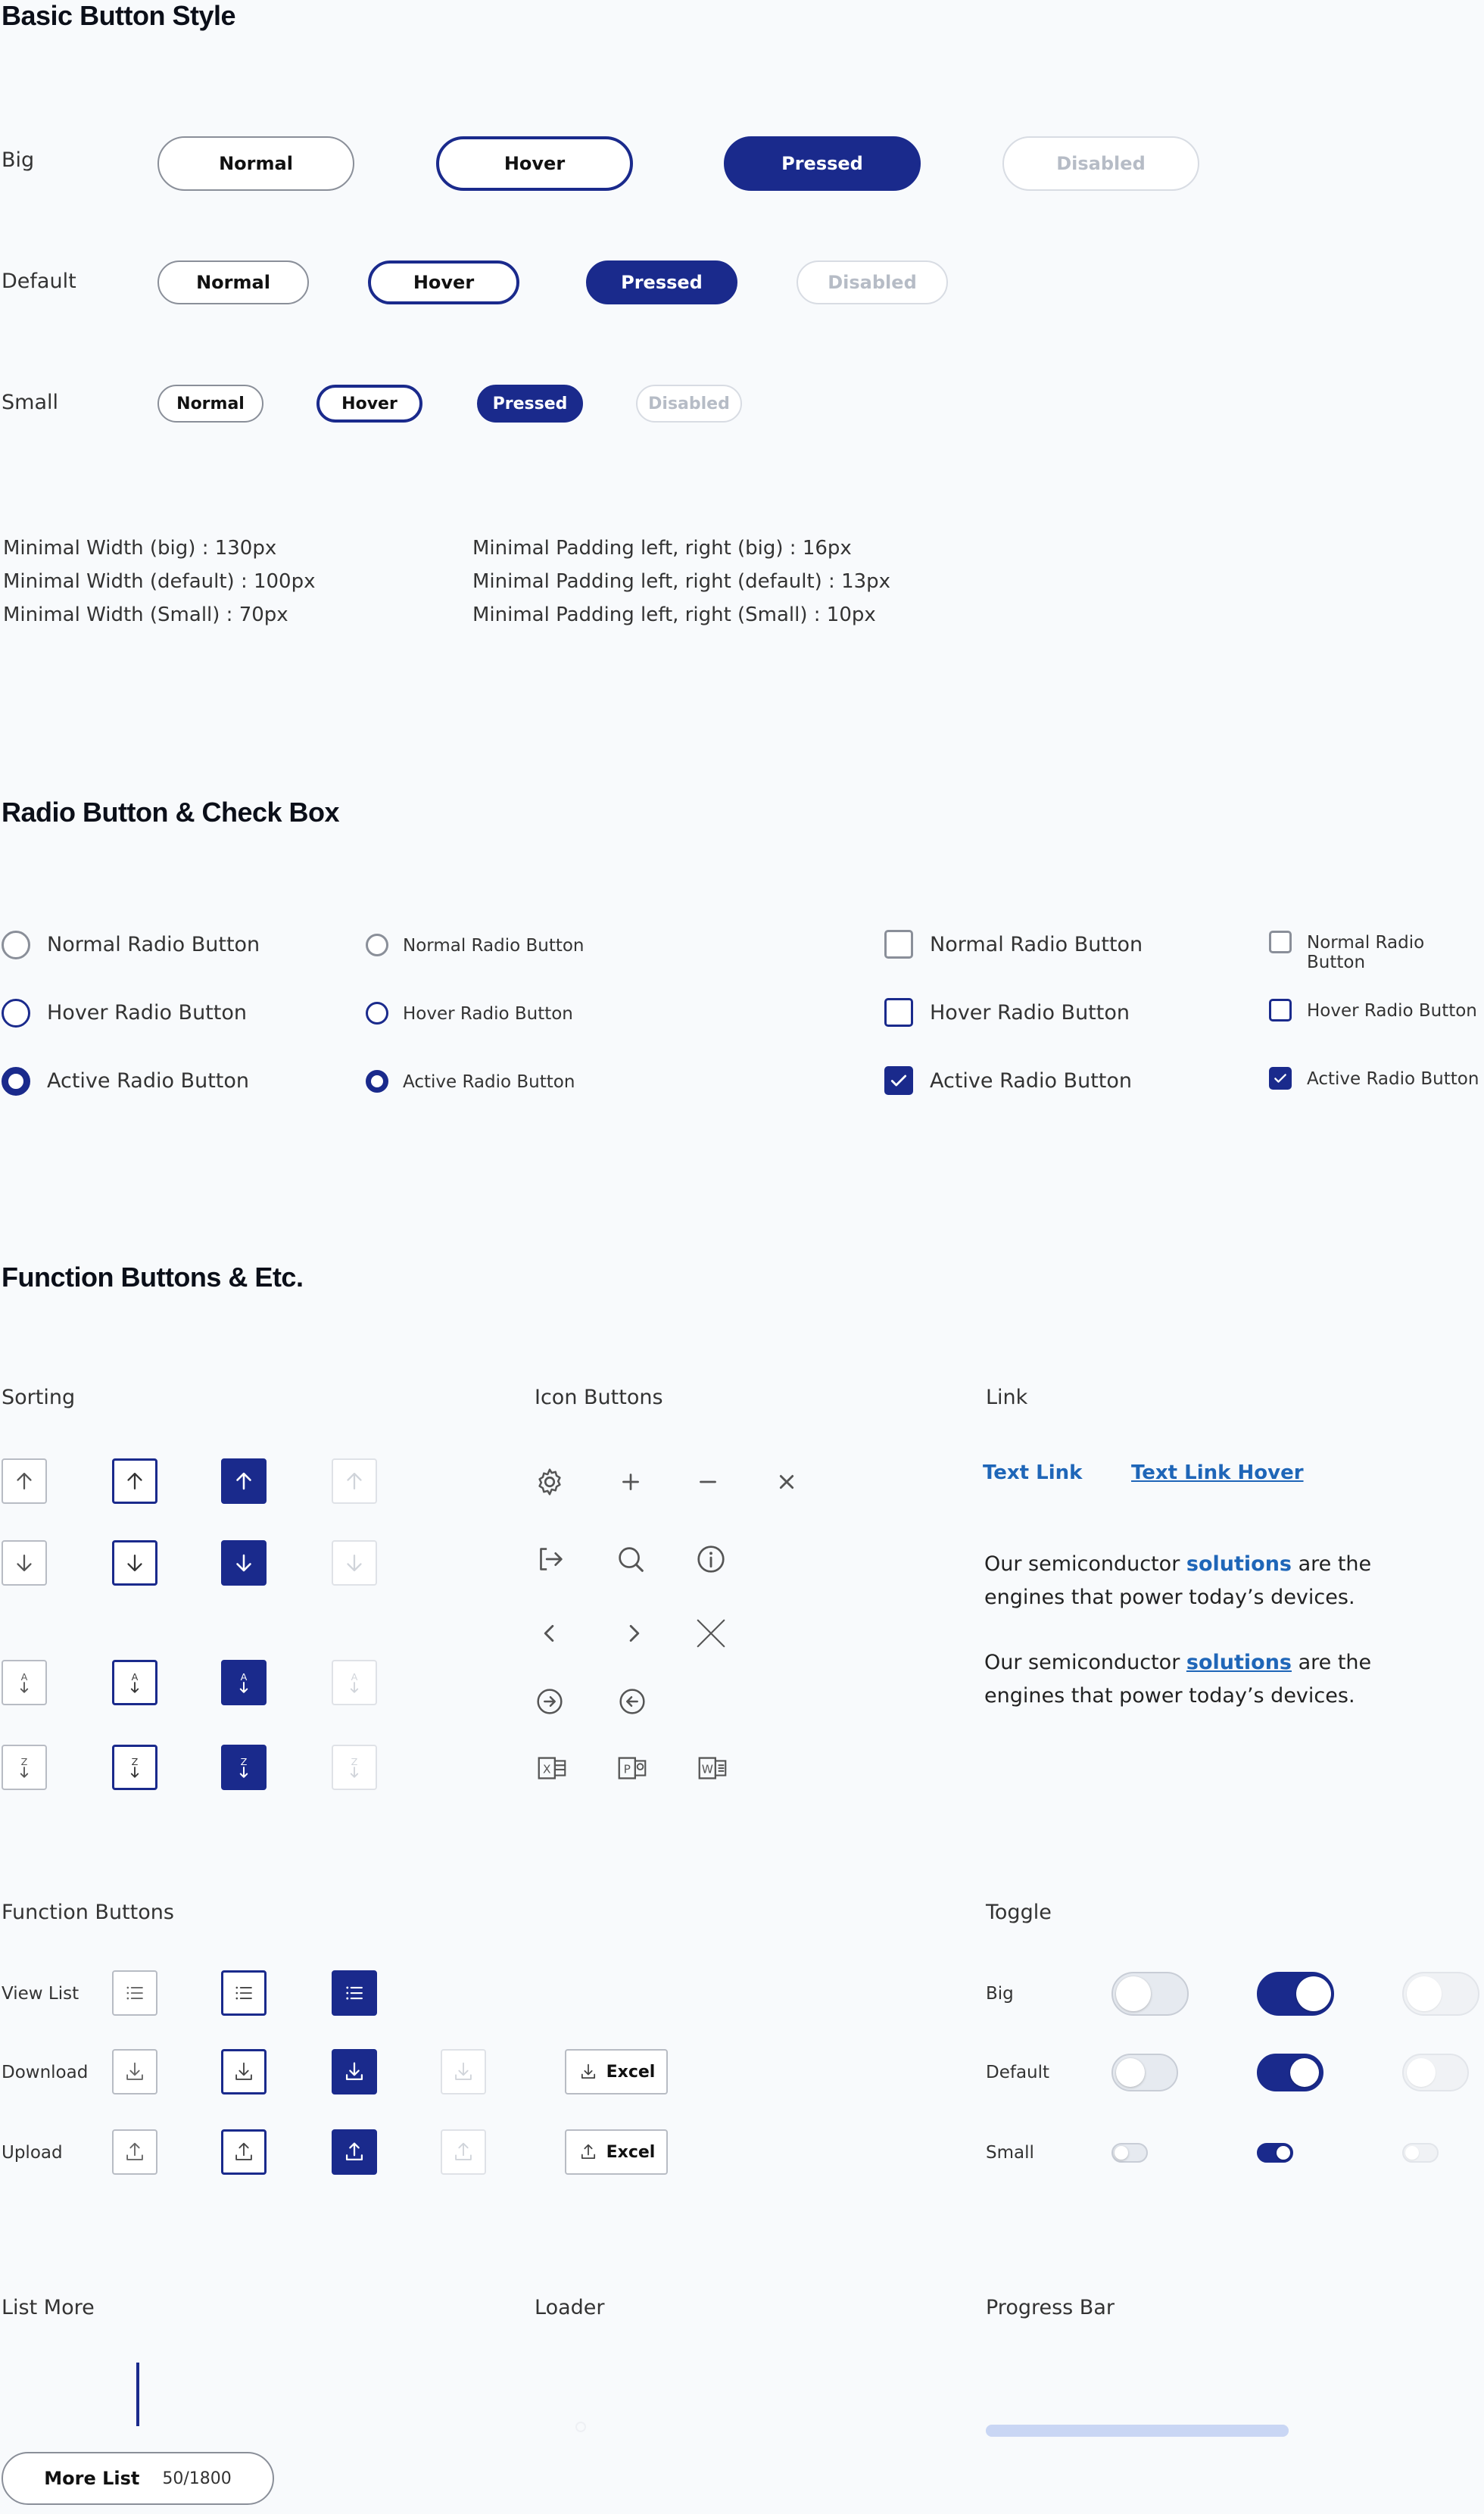 Image resolution: width=1484 pixels, height=2514 pixels. Describe the element at coordinates (24, 1563) in the screenshot. I see `sort-desc-normal` at that location.